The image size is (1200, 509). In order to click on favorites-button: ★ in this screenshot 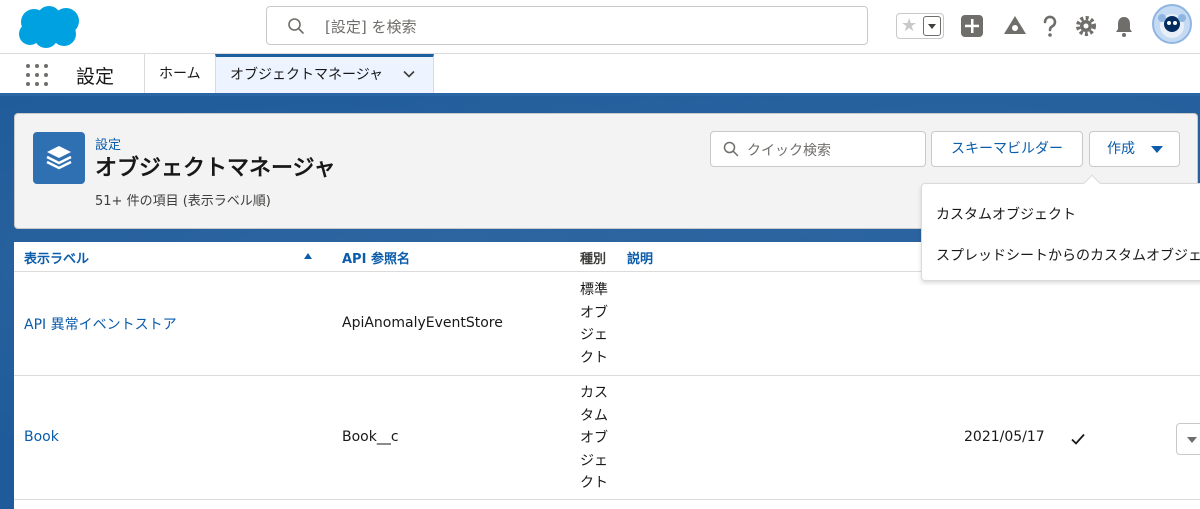, I will do `click(920, 26)`.